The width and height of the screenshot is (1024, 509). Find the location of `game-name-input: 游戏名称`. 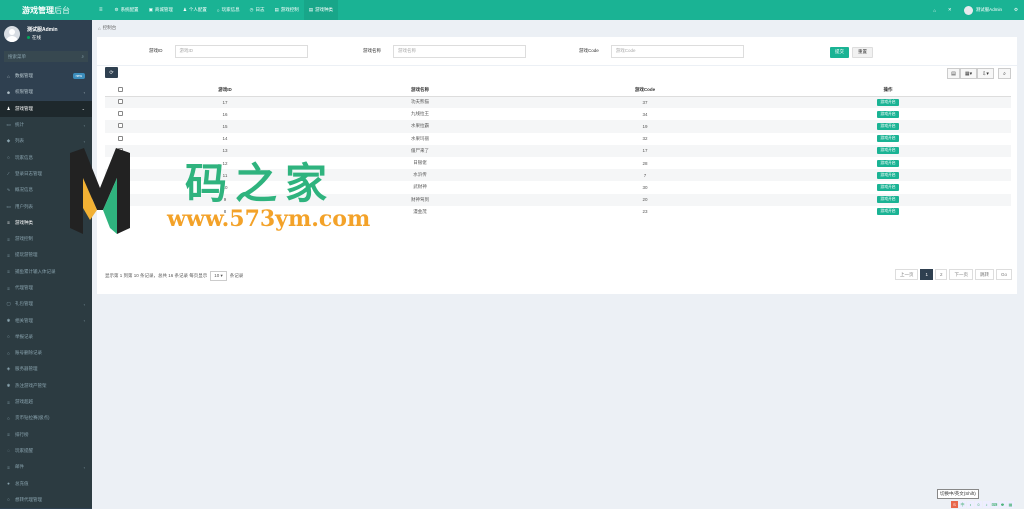

game-name-input: 游戏名称 is located at coordinates (459, 51).